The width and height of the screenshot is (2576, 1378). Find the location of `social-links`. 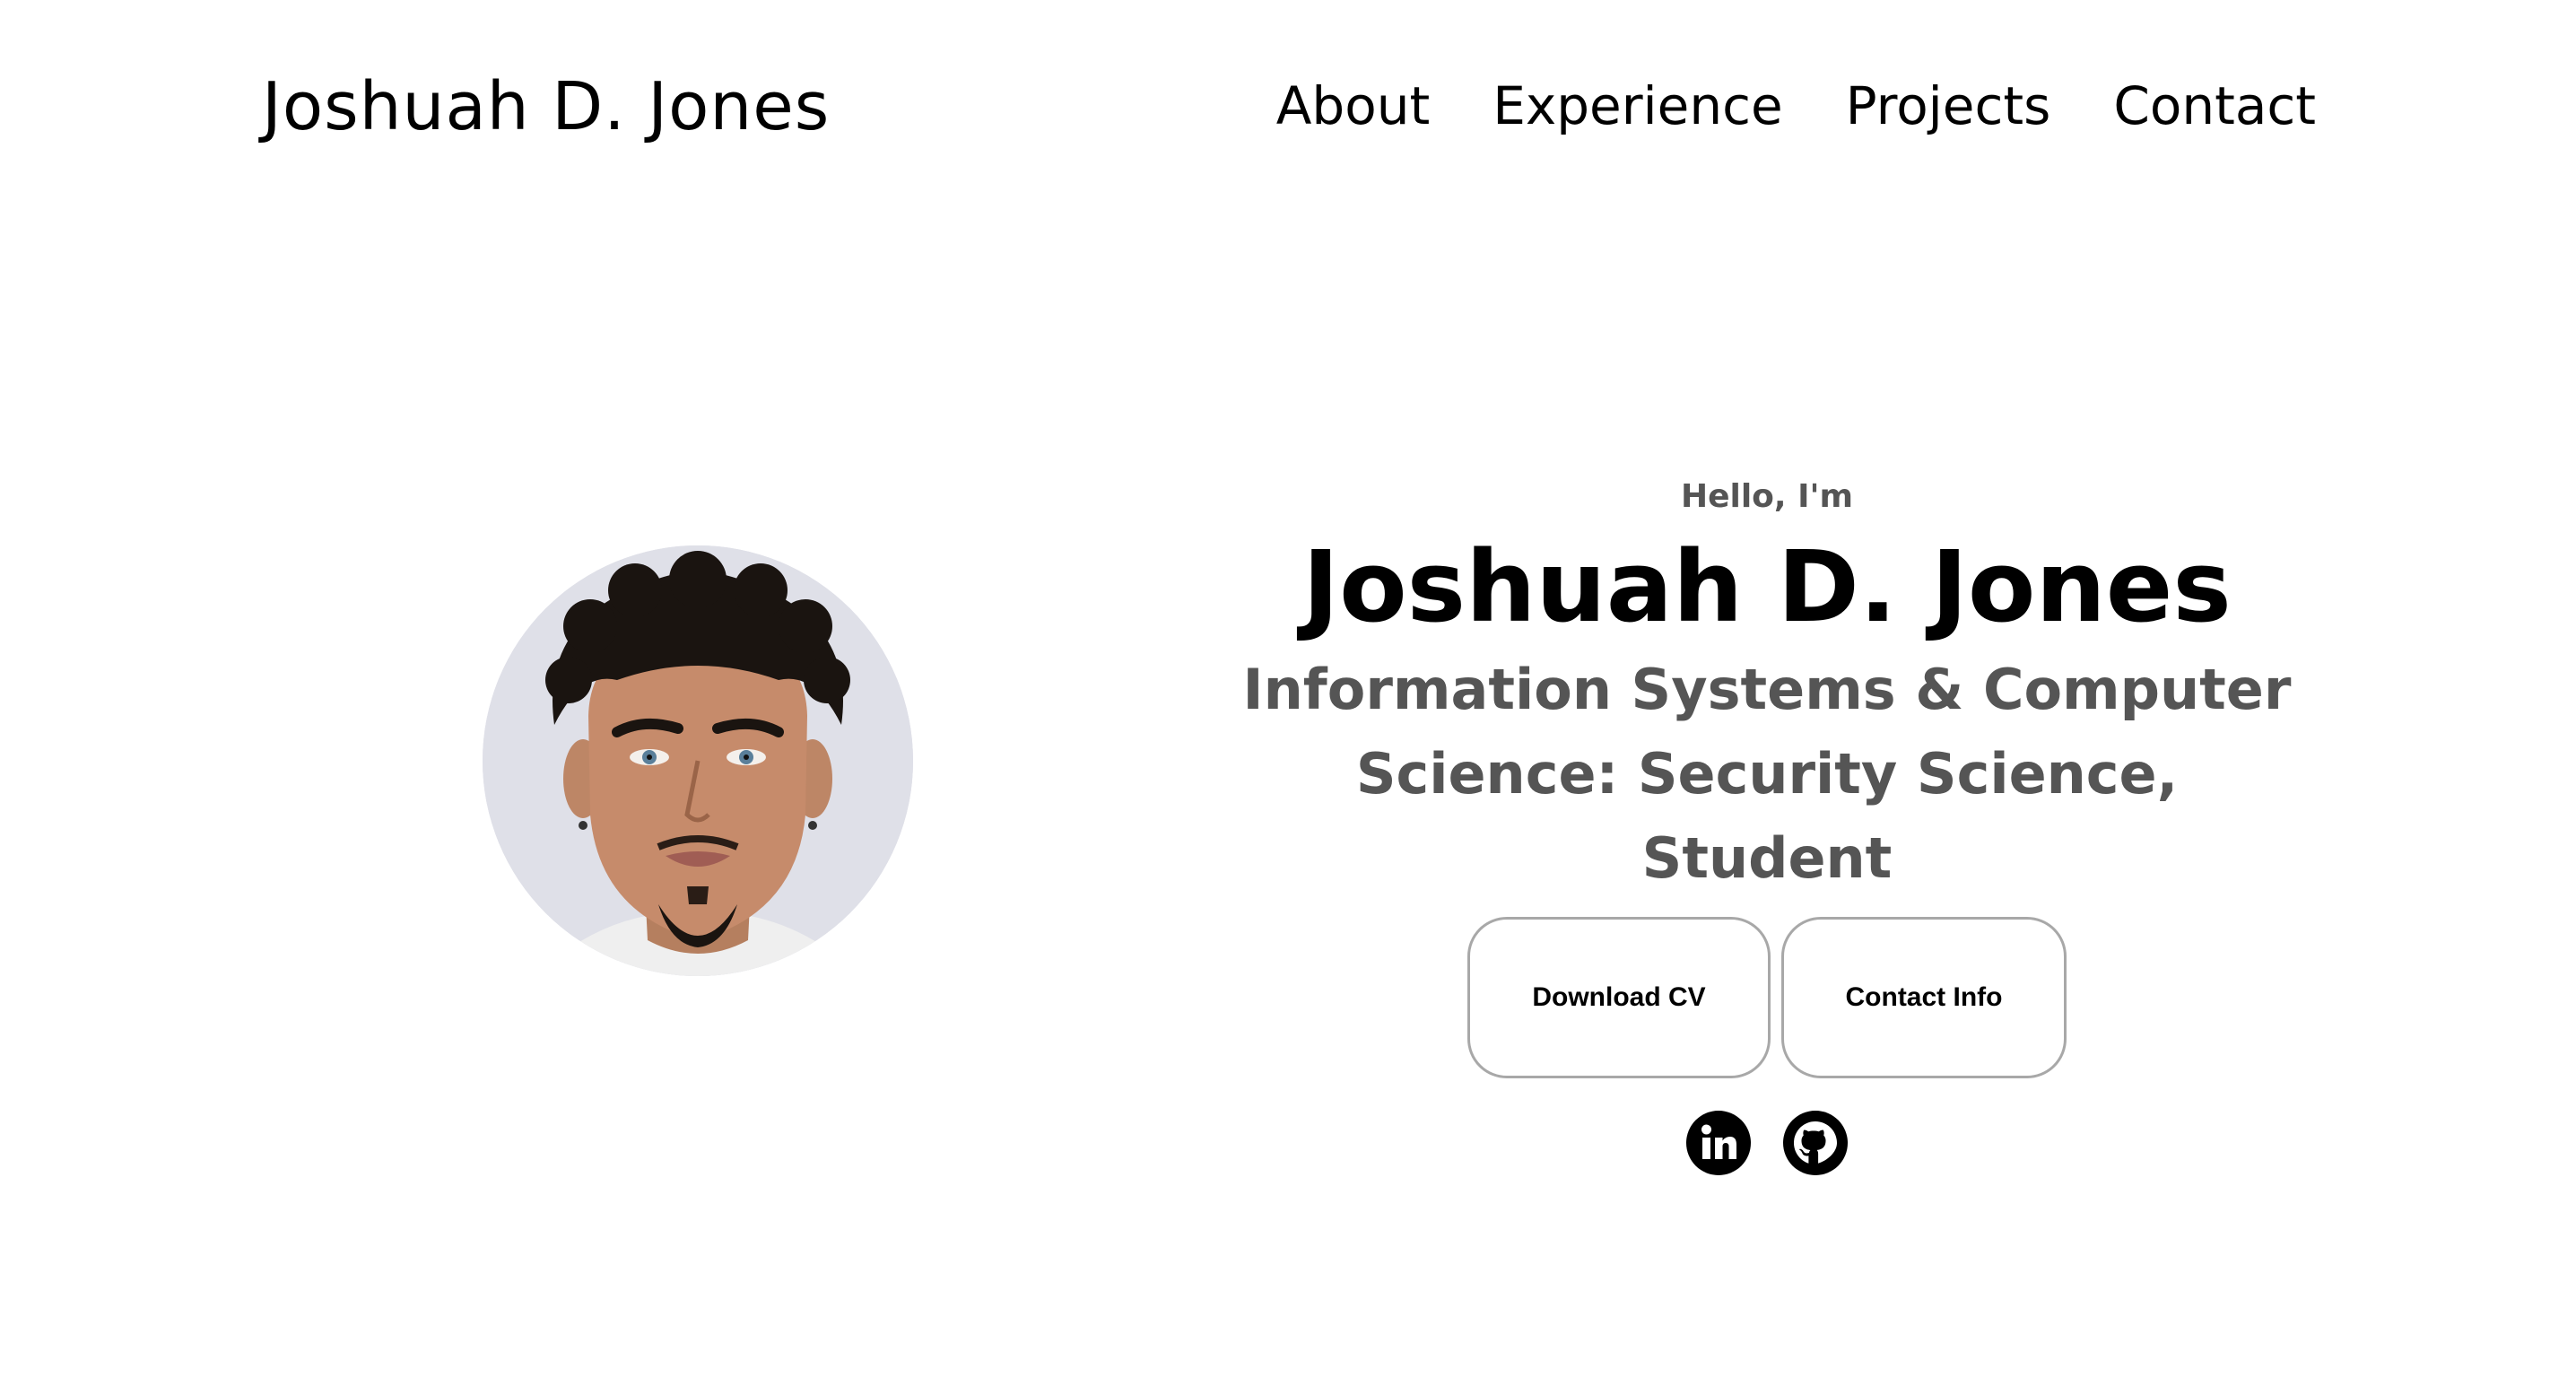

social-links is located at coordinates (1767, 1143).